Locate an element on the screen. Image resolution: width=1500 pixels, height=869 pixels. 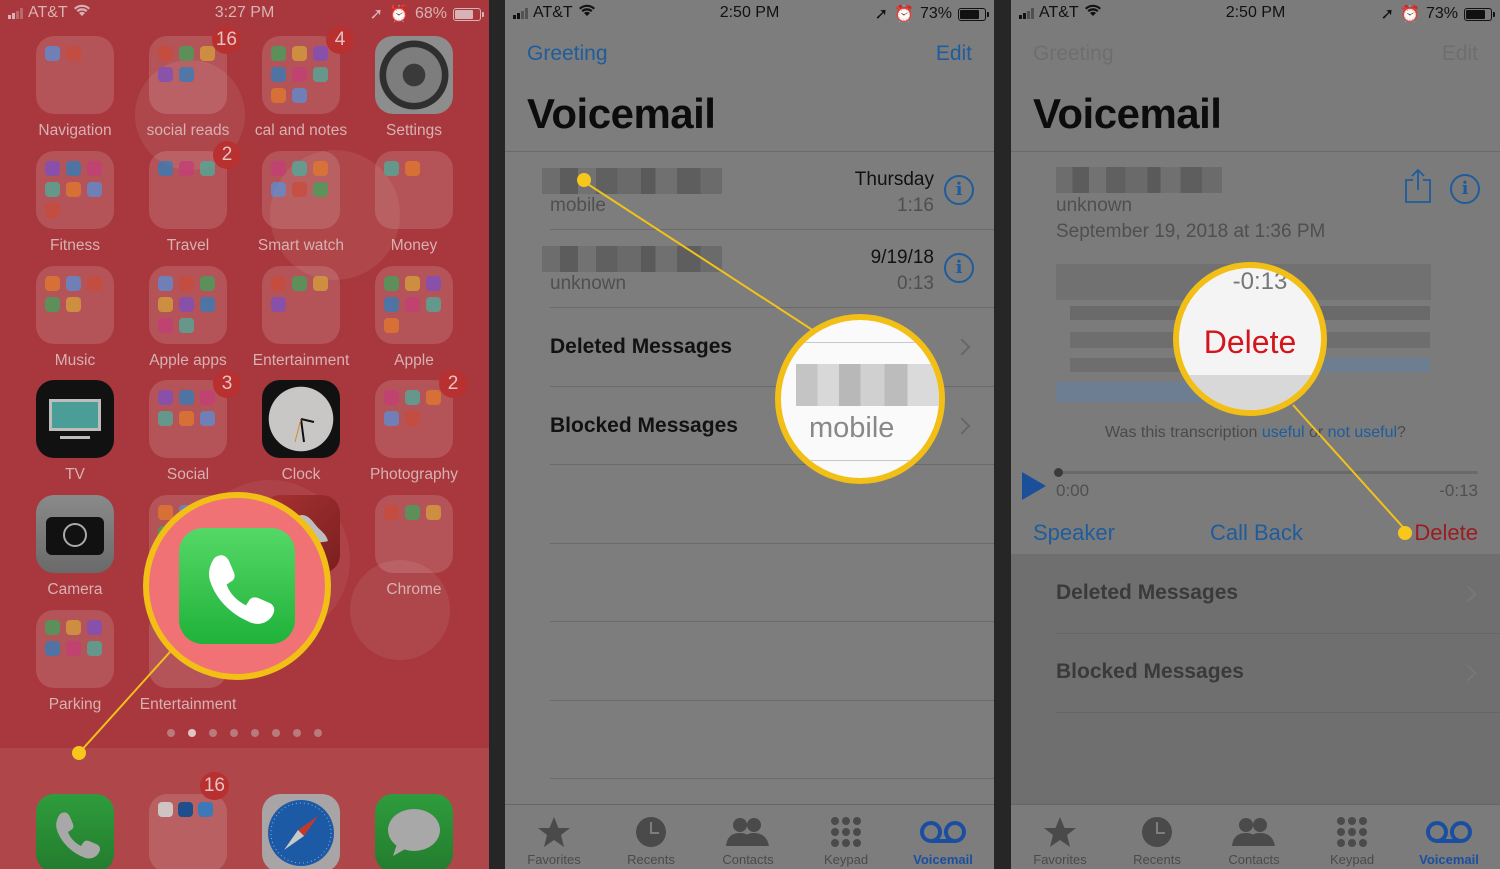
voicemail-item: mobile Thursday 1:16 i is located at coordinates (749, 191).